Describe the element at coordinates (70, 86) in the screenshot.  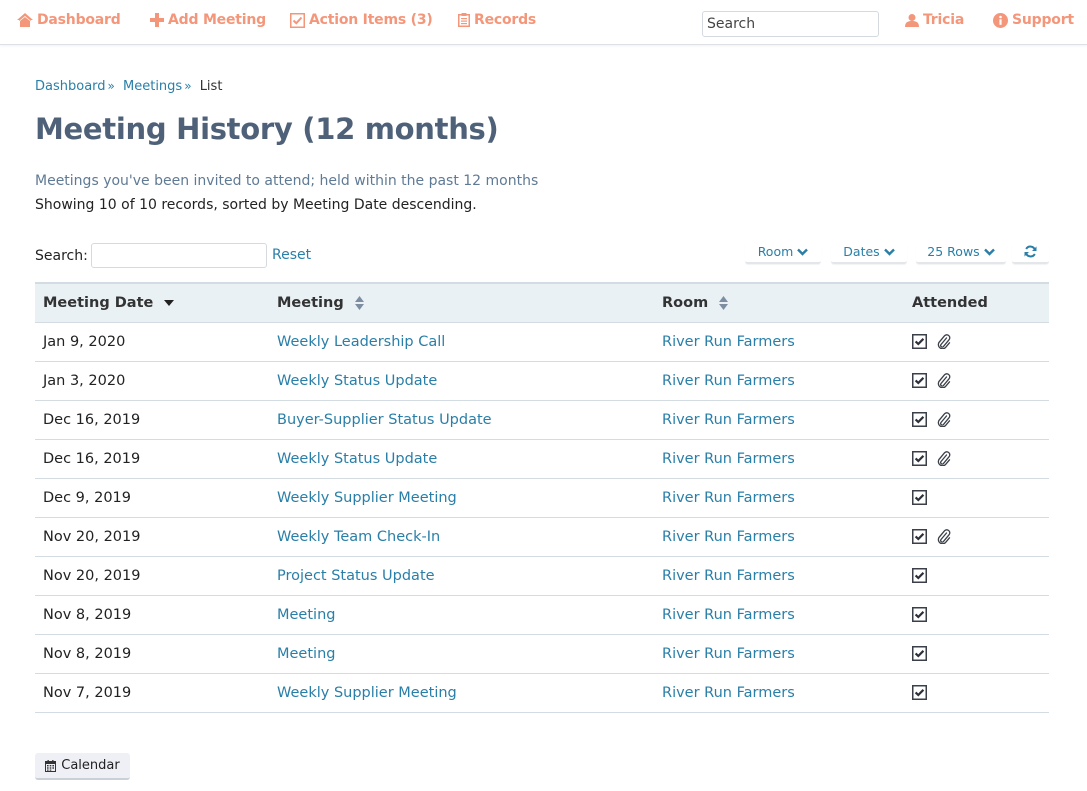
I see `breadcrumb-dashboard: Dashboard` at that location.